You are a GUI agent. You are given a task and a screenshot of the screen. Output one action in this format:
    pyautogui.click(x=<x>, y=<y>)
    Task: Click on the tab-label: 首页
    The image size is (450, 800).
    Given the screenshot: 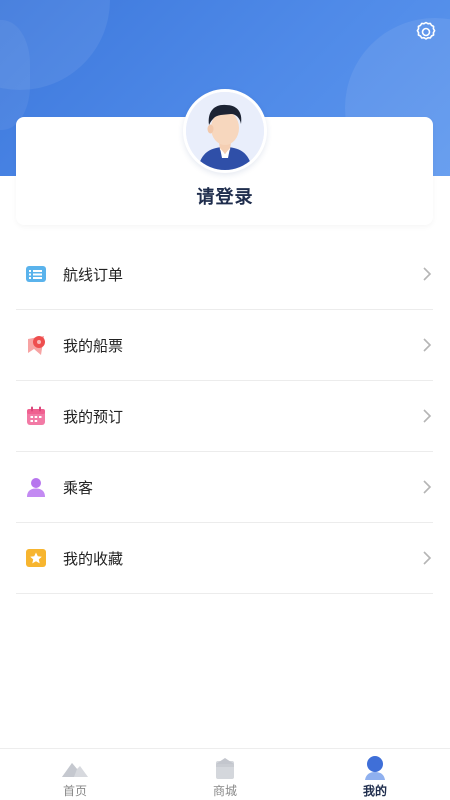 What is the action you would take?
    pyautogui.click(x=74, y=791)
    